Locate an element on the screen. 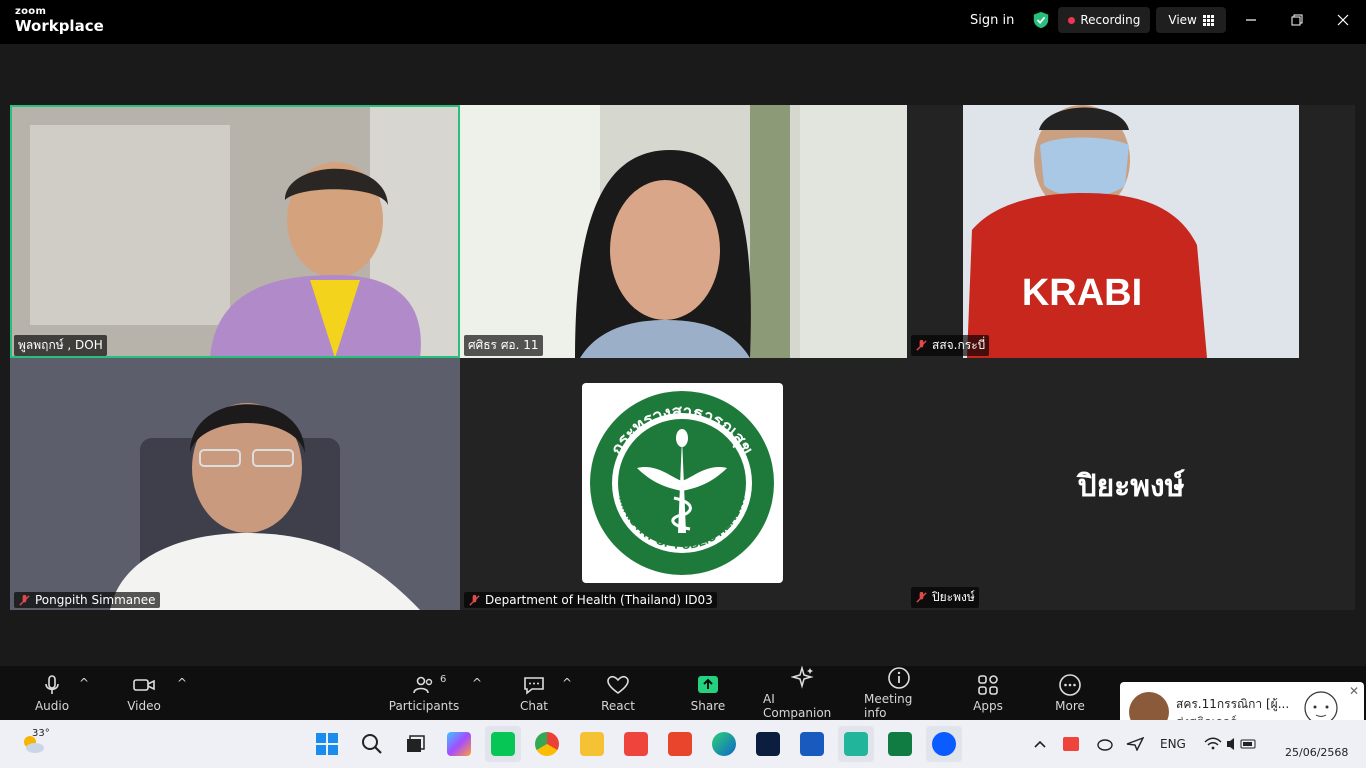  send-icon is located at coordinates (1135, 744).